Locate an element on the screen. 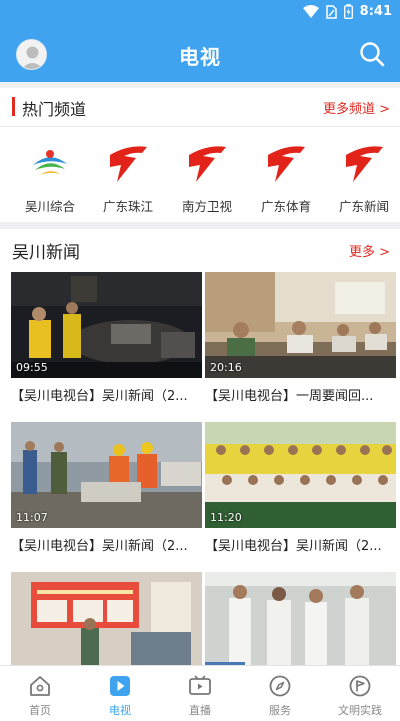  channel-label: 吴川综合 is located at coordinates (49, 206).